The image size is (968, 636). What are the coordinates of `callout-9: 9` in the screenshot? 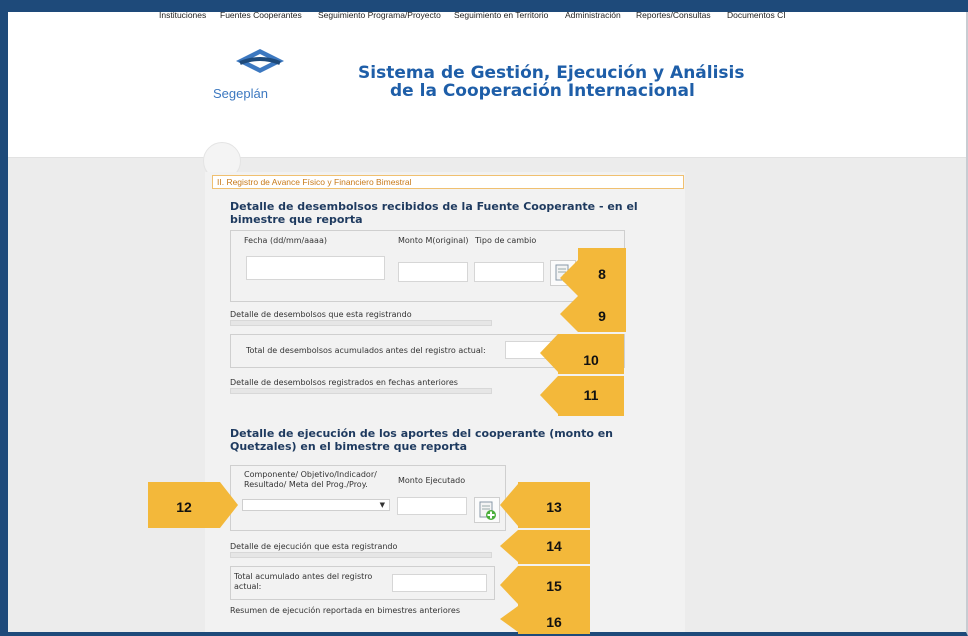 It's located at (602, 314).